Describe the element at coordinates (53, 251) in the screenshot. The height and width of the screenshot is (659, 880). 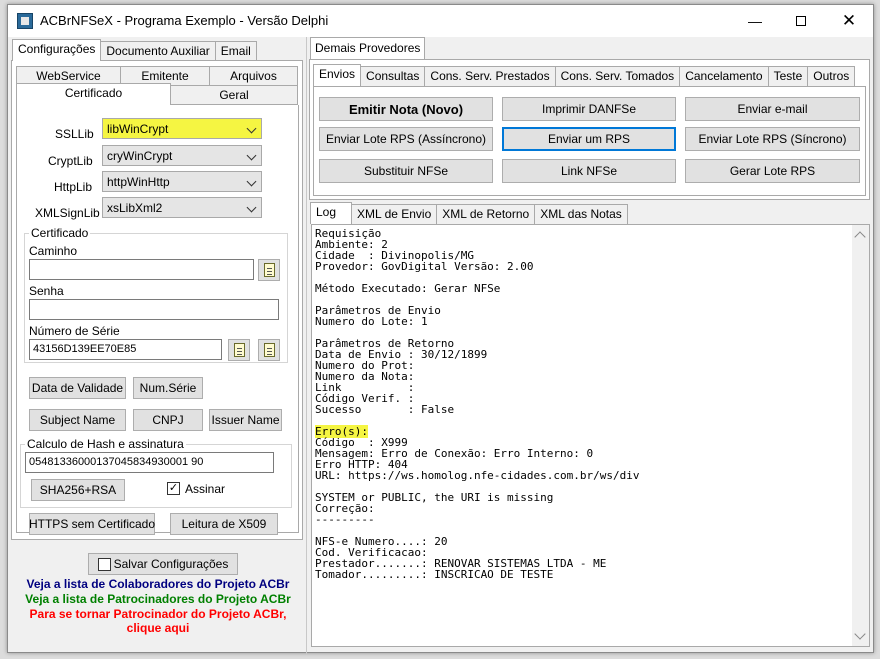
I see `caminho-label: Caminho` at that location.